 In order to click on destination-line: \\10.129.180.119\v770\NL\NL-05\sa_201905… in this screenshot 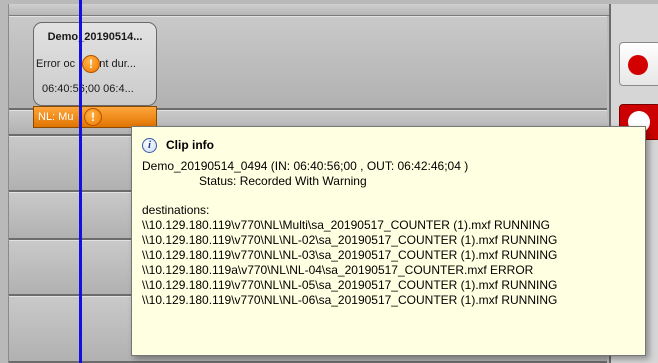, I will do `click(350, 285)`.